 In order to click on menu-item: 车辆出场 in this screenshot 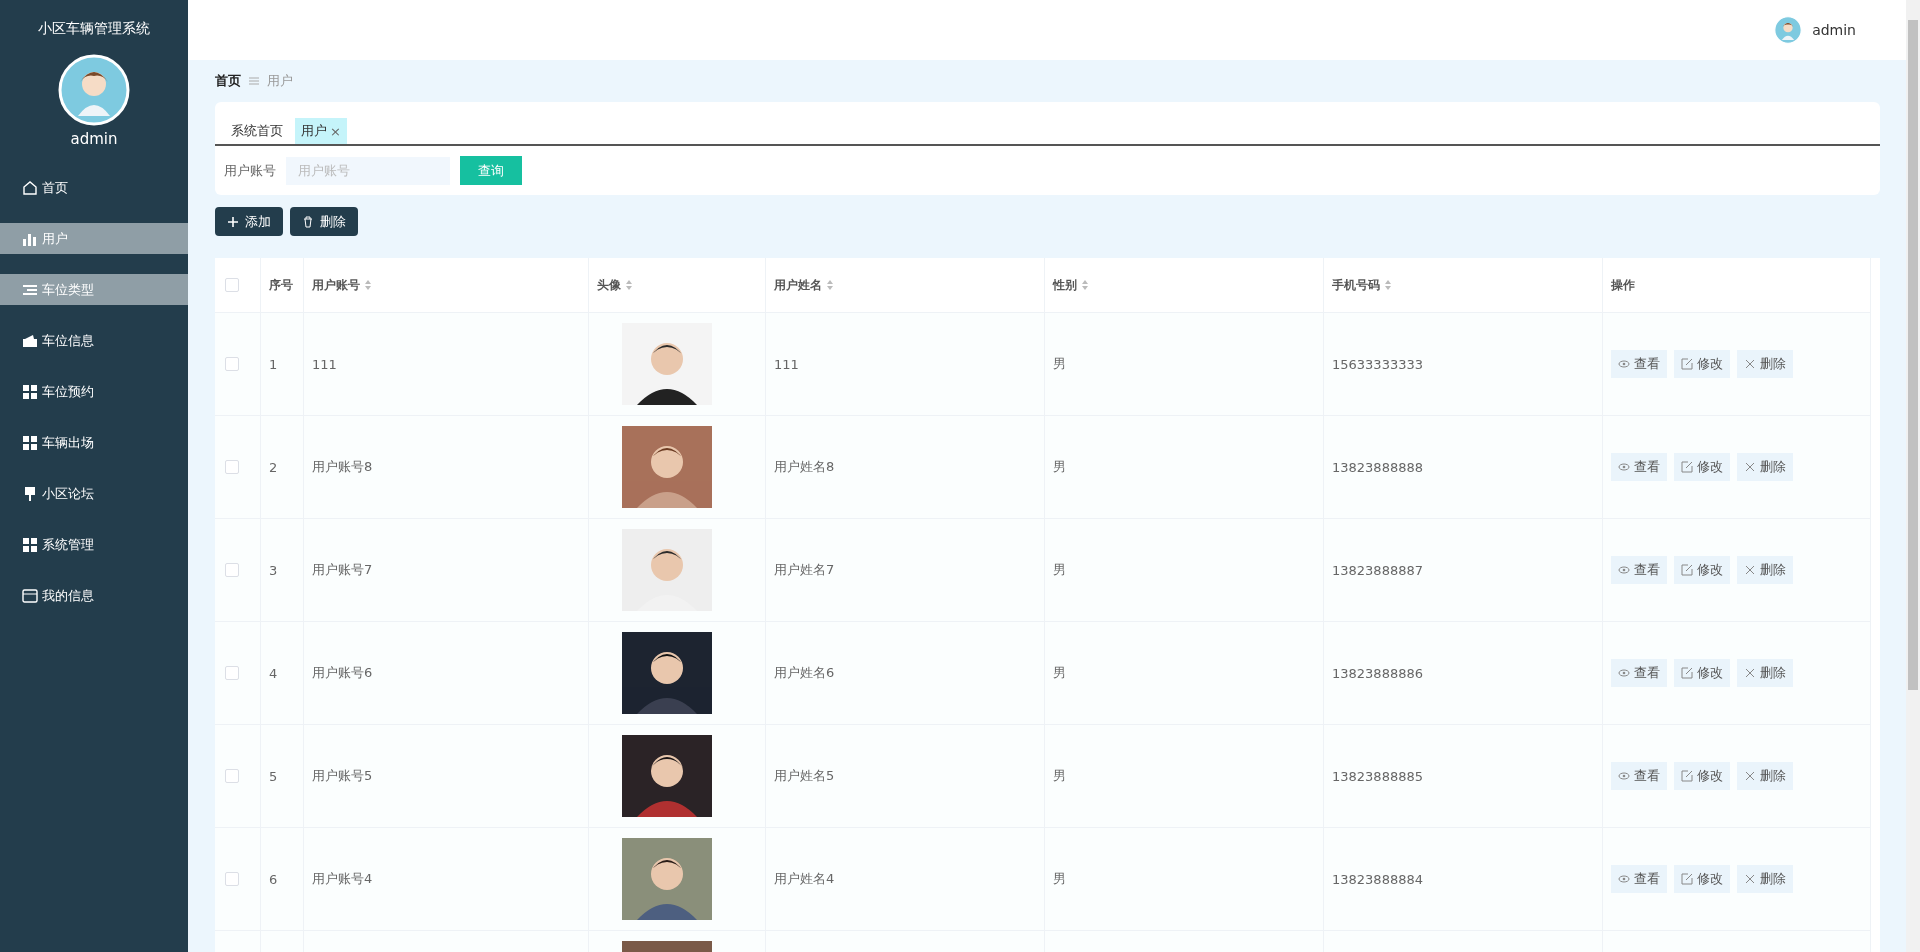, I will do `click(94, 442)`.